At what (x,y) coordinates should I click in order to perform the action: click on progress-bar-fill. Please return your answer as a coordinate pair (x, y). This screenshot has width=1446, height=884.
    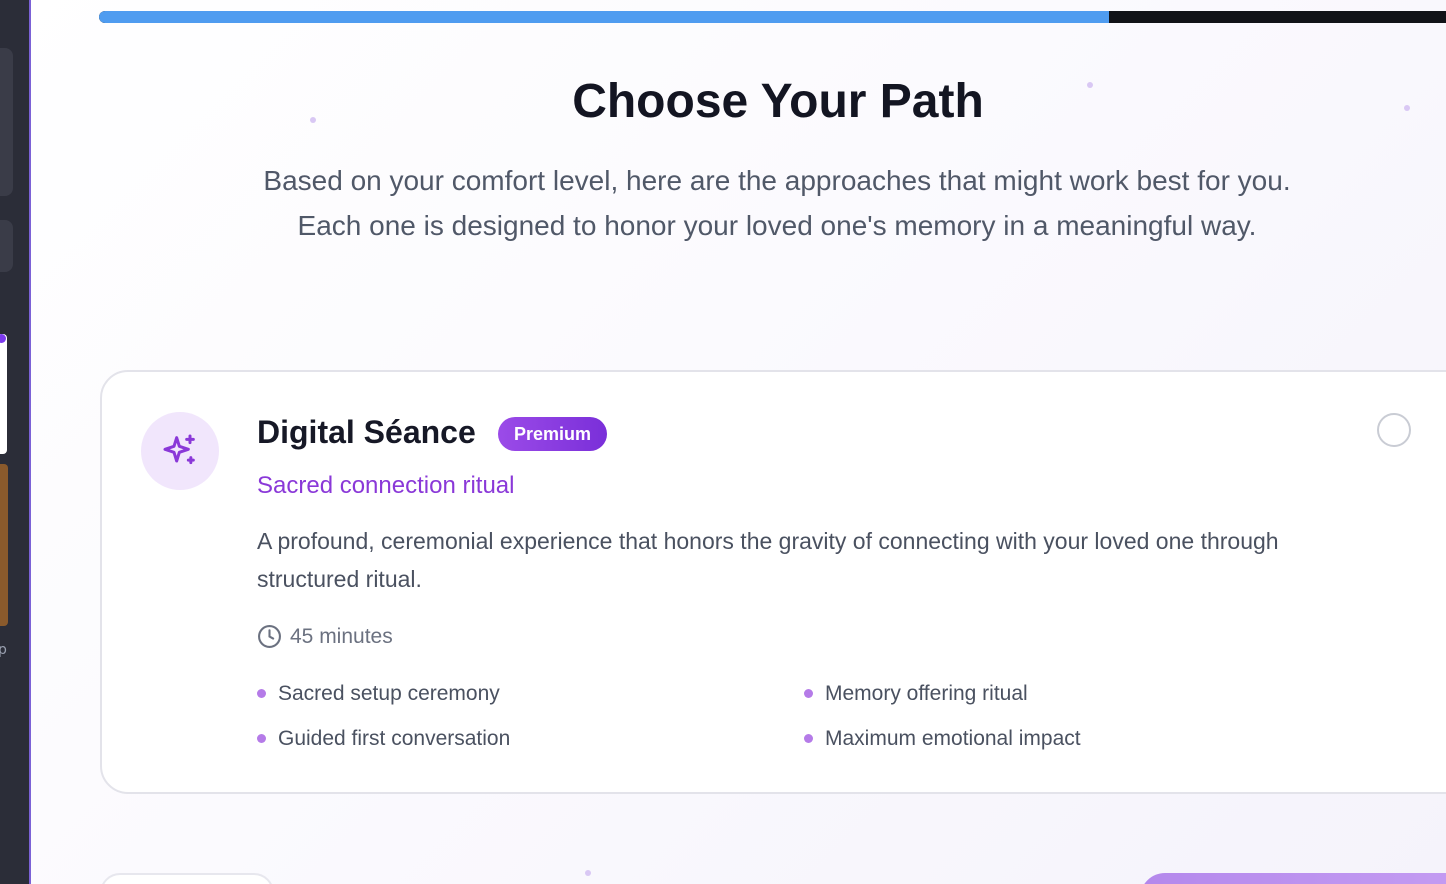
    Looking at the image, I should click on (604, 17).